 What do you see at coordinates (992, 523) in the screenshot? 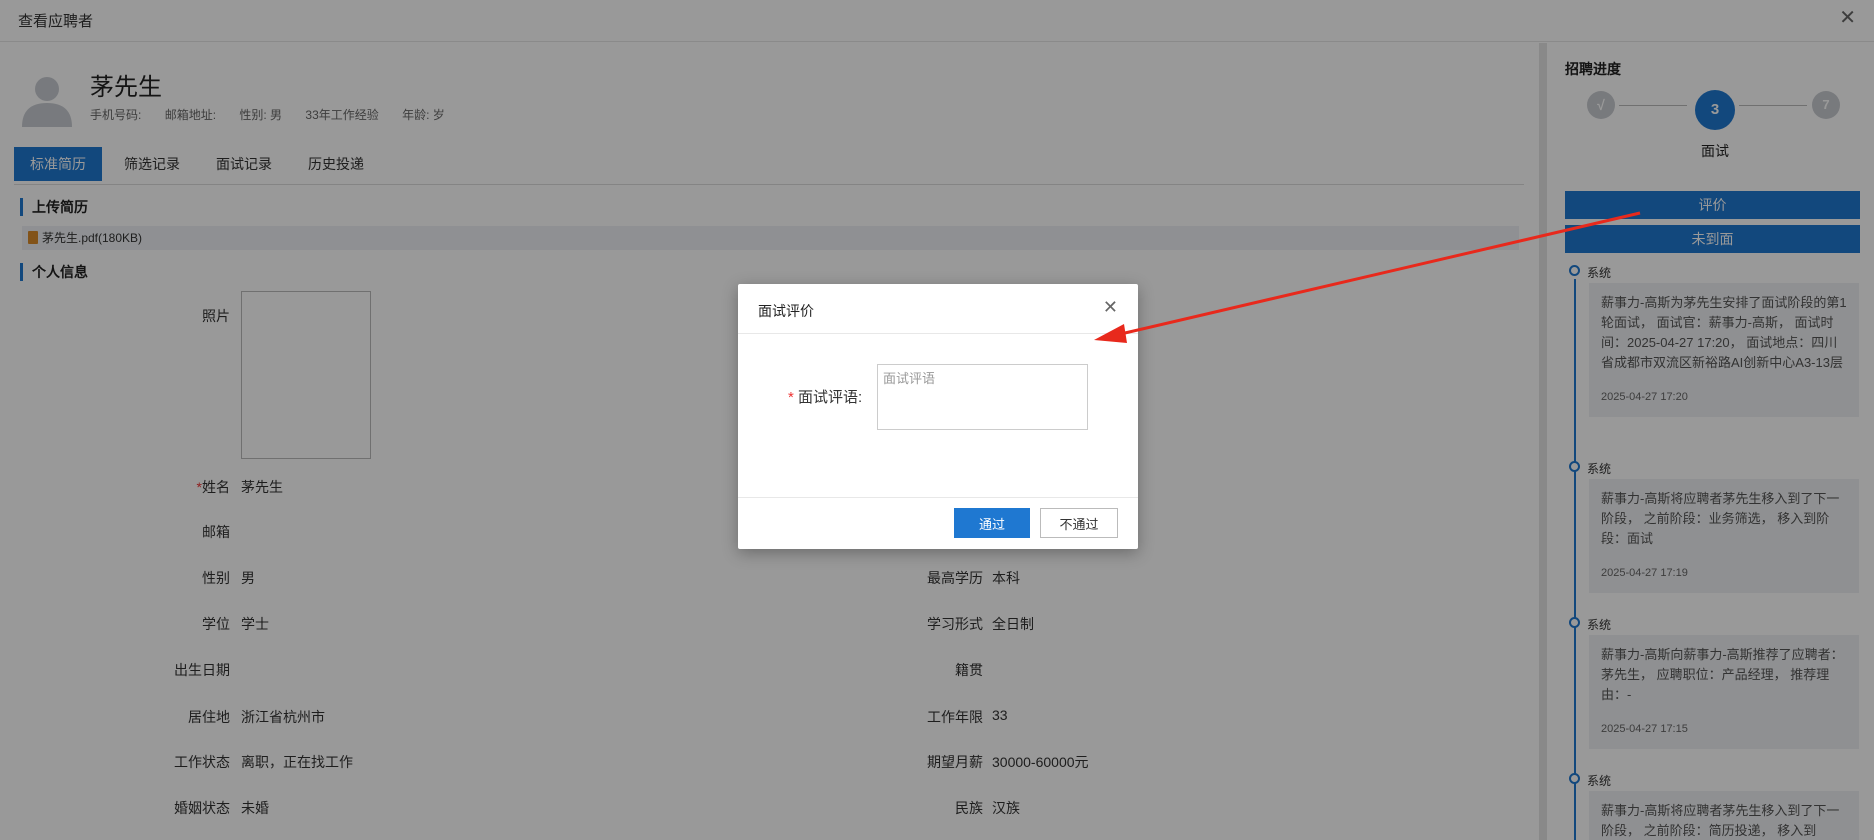
I see `pass-button: 通过` at bounding box center [992, 523].